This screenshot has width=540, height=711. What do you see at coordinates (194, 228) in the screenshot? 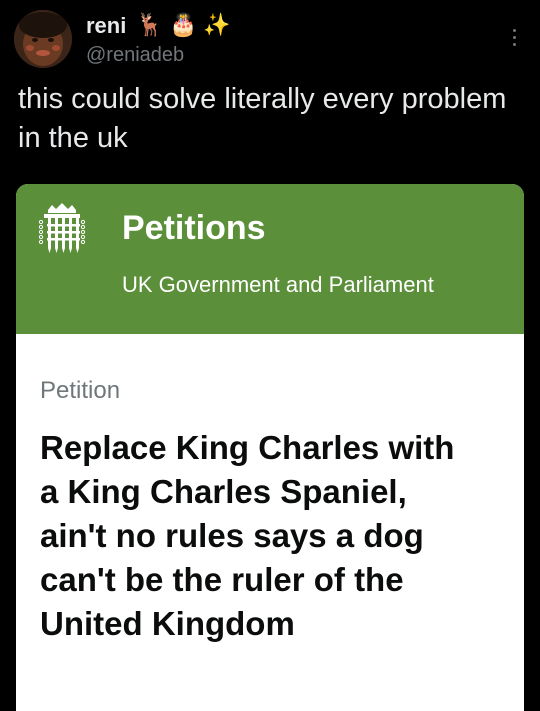
I see `petitions-site-title: Petitions` at bounding box center [194, 228].